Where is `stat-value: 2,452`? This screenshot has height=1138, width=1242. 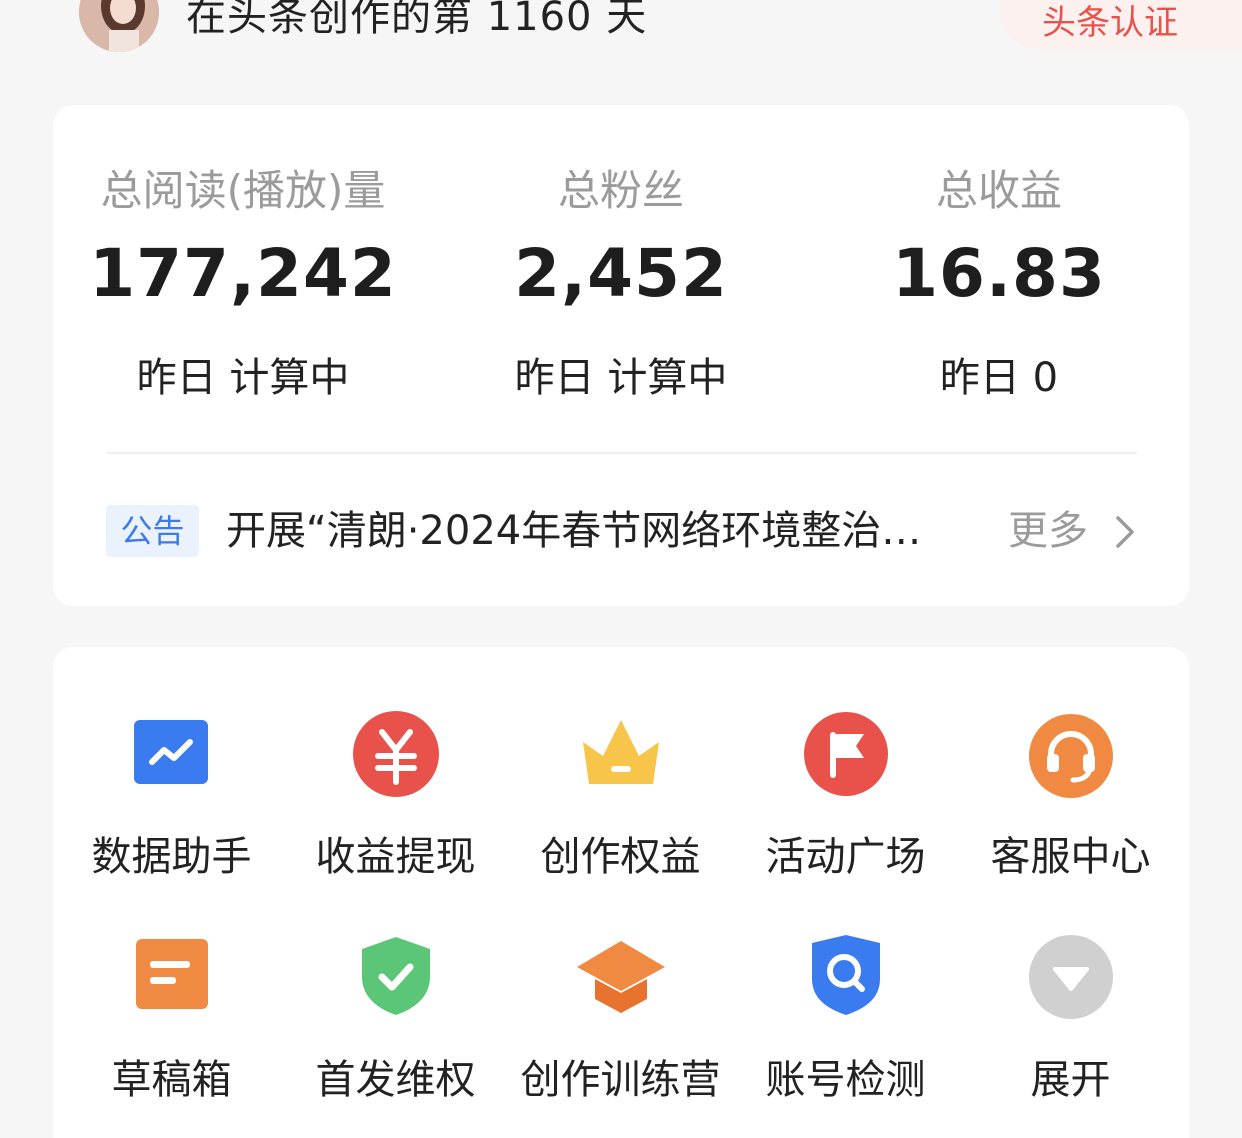
stat-value: 2,452 is located at coordinates (621, 273).